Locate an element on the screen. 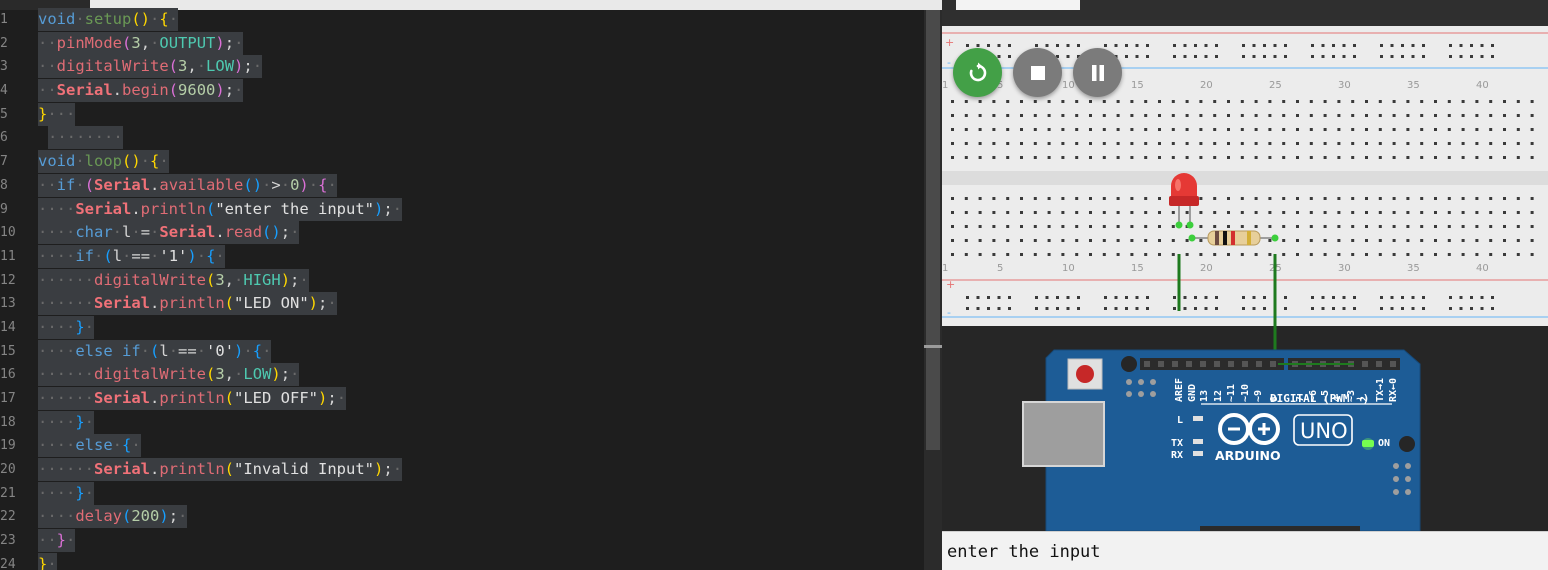 Image resolution: width=1548 pixels, height=570 pixels. code-line: ······Serial.println("LED ON");· is located at coordinates (478, 304).